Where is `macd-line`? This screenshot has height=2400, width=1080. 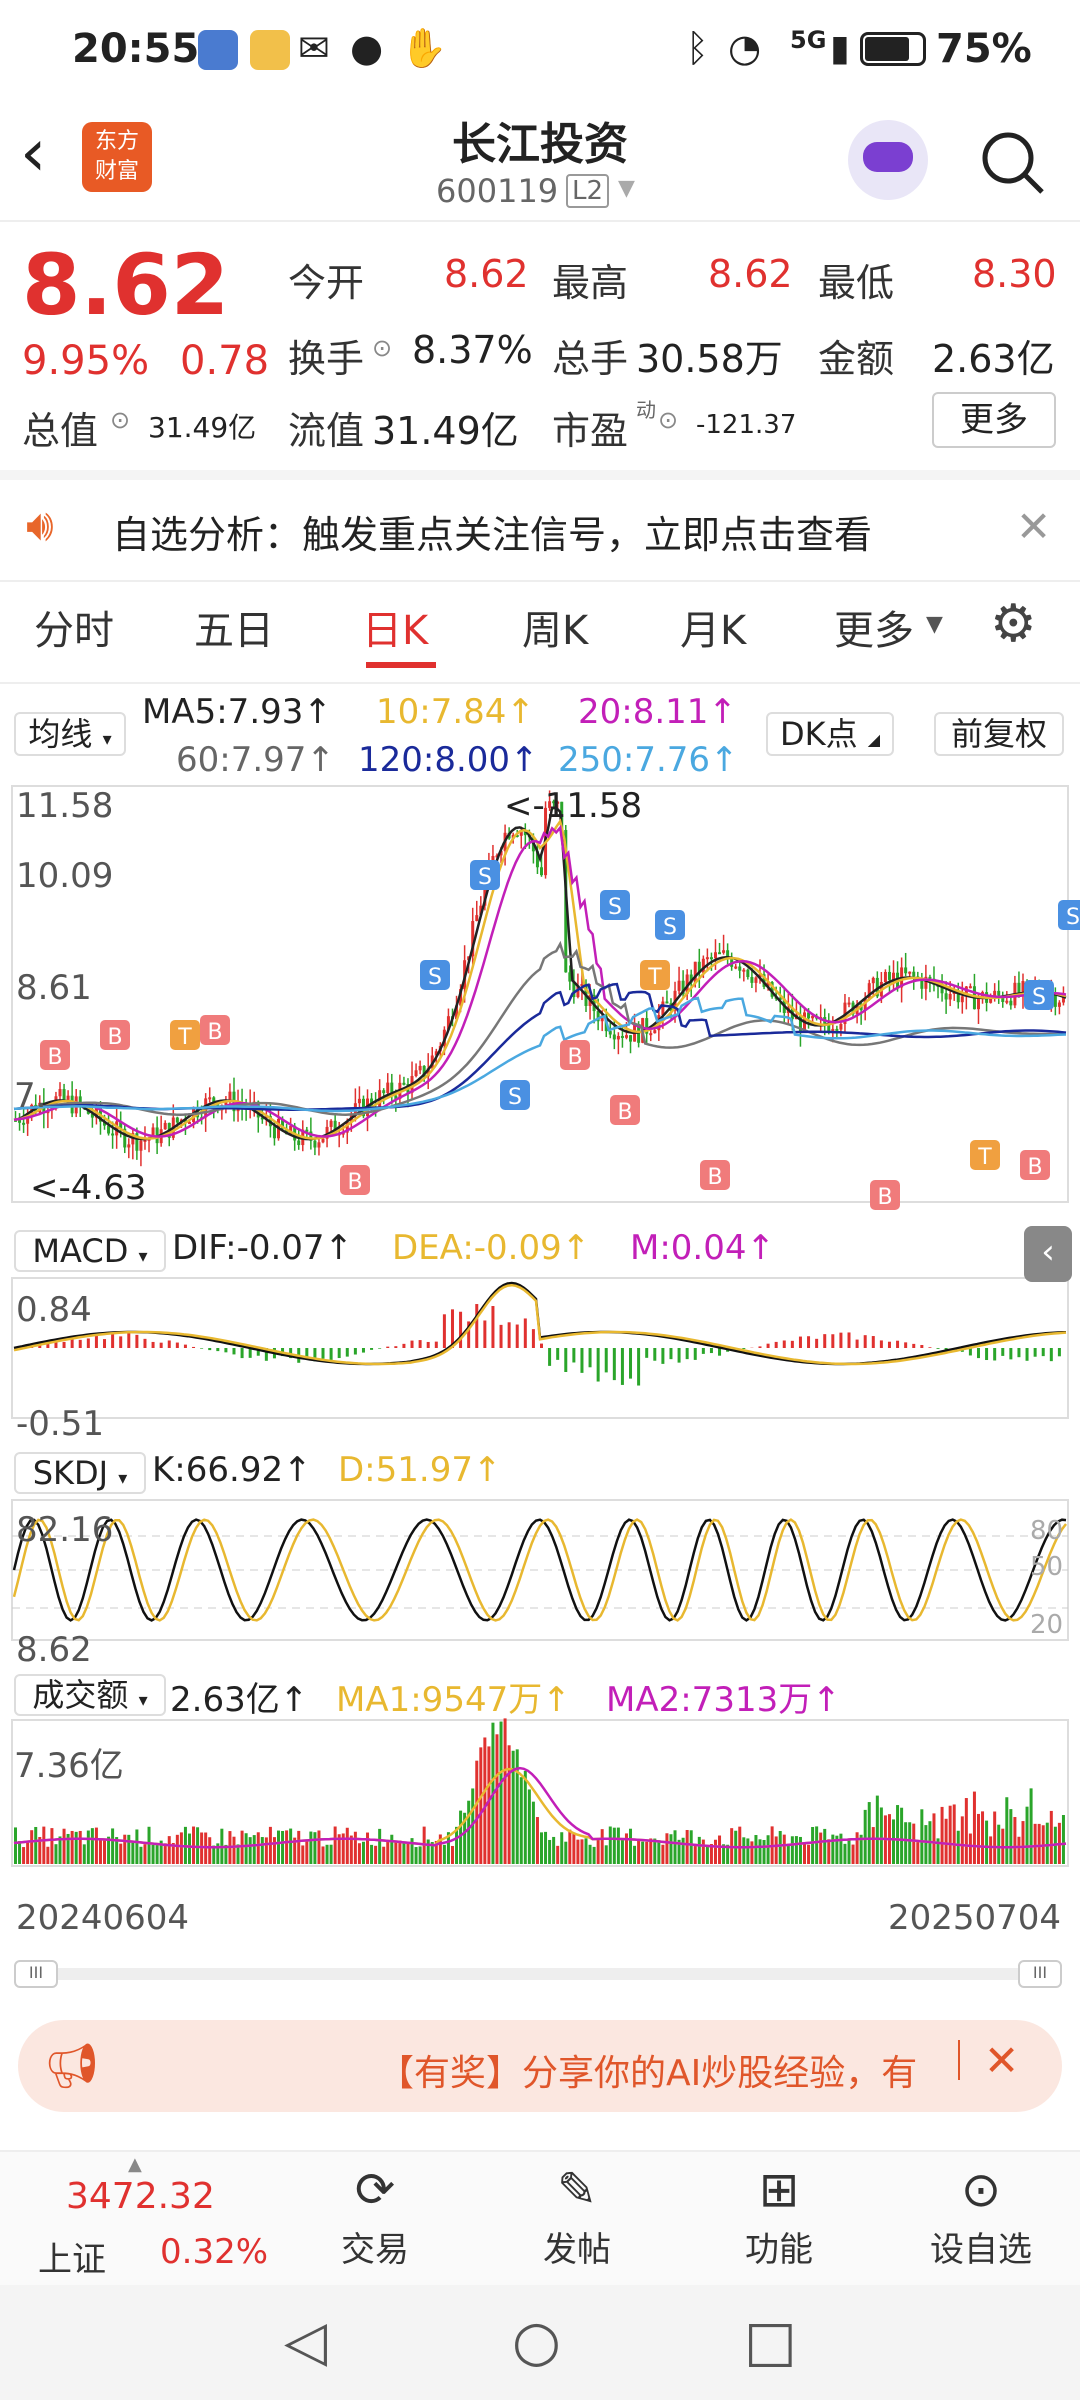
macd-line is located at coordinates (540, 1324).